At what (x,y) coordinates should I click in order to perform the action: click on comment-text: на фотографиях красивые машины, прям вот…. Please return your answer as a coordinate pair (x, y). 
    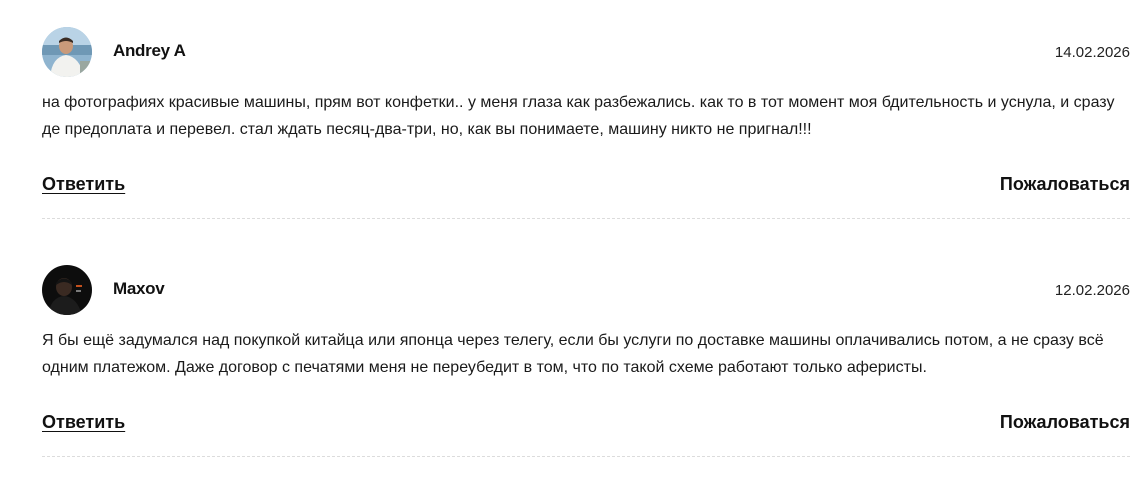
    Looking at the image, I should click on (578, 116).